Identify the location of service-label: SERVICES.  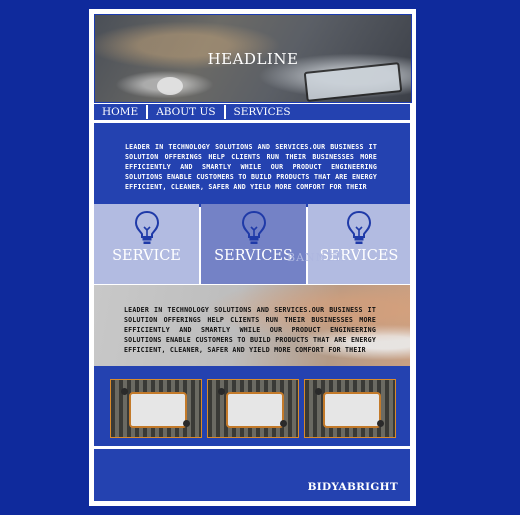
(253, 256).